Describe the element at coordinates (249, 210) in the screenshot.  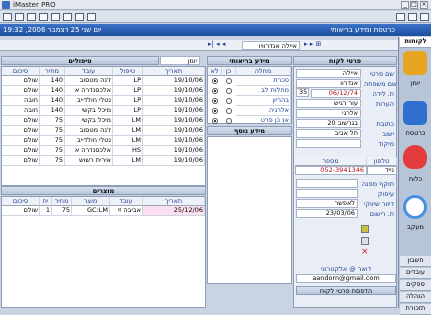
I see `extra-info-box` at that location.